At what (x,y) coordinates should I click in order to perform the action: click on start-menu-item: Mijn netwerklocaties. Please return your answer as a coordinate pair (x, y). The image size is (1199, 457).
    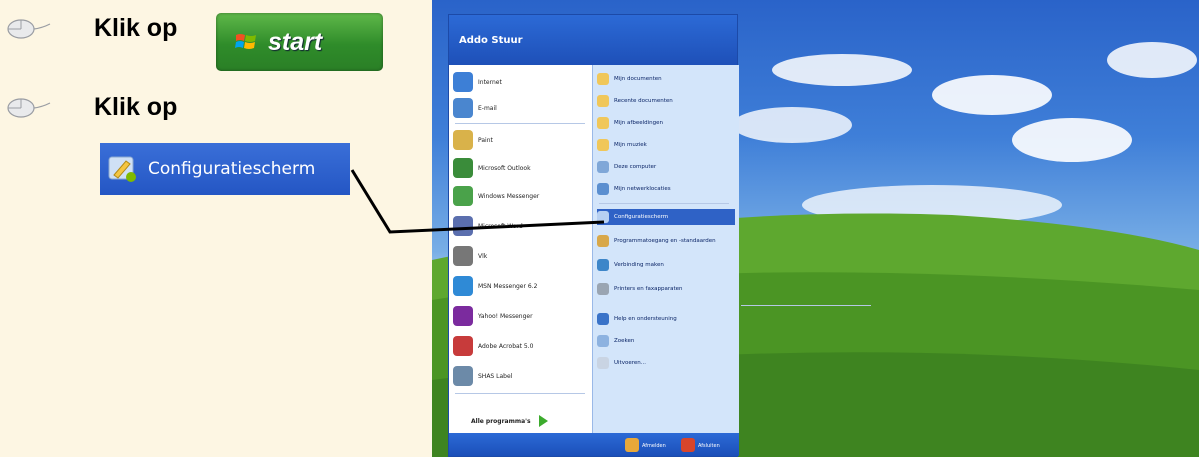
    Looking at the image, I should click on (666, 189).